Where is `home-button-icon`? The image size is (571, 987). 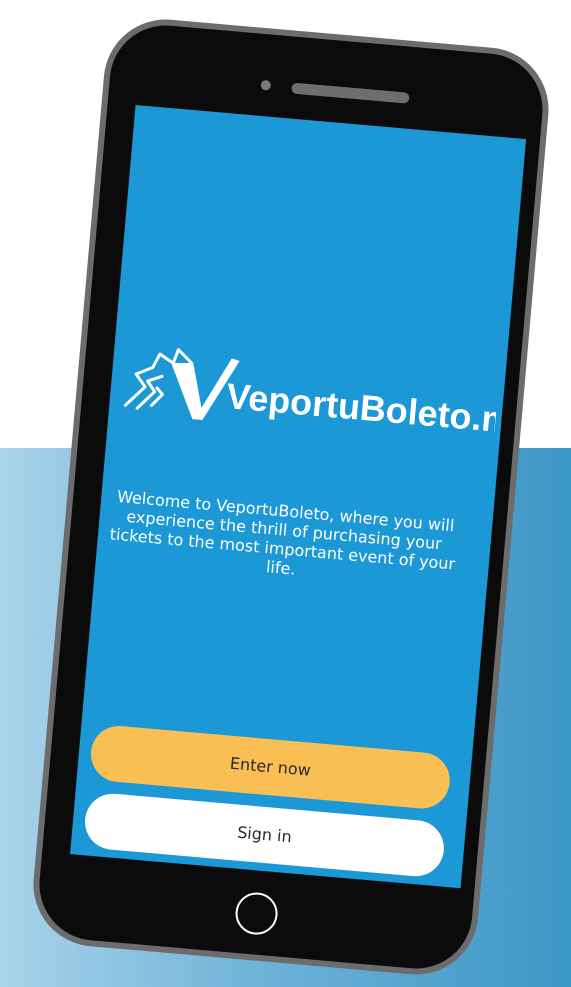
home-button-icon is located at coordinates (256, 913).